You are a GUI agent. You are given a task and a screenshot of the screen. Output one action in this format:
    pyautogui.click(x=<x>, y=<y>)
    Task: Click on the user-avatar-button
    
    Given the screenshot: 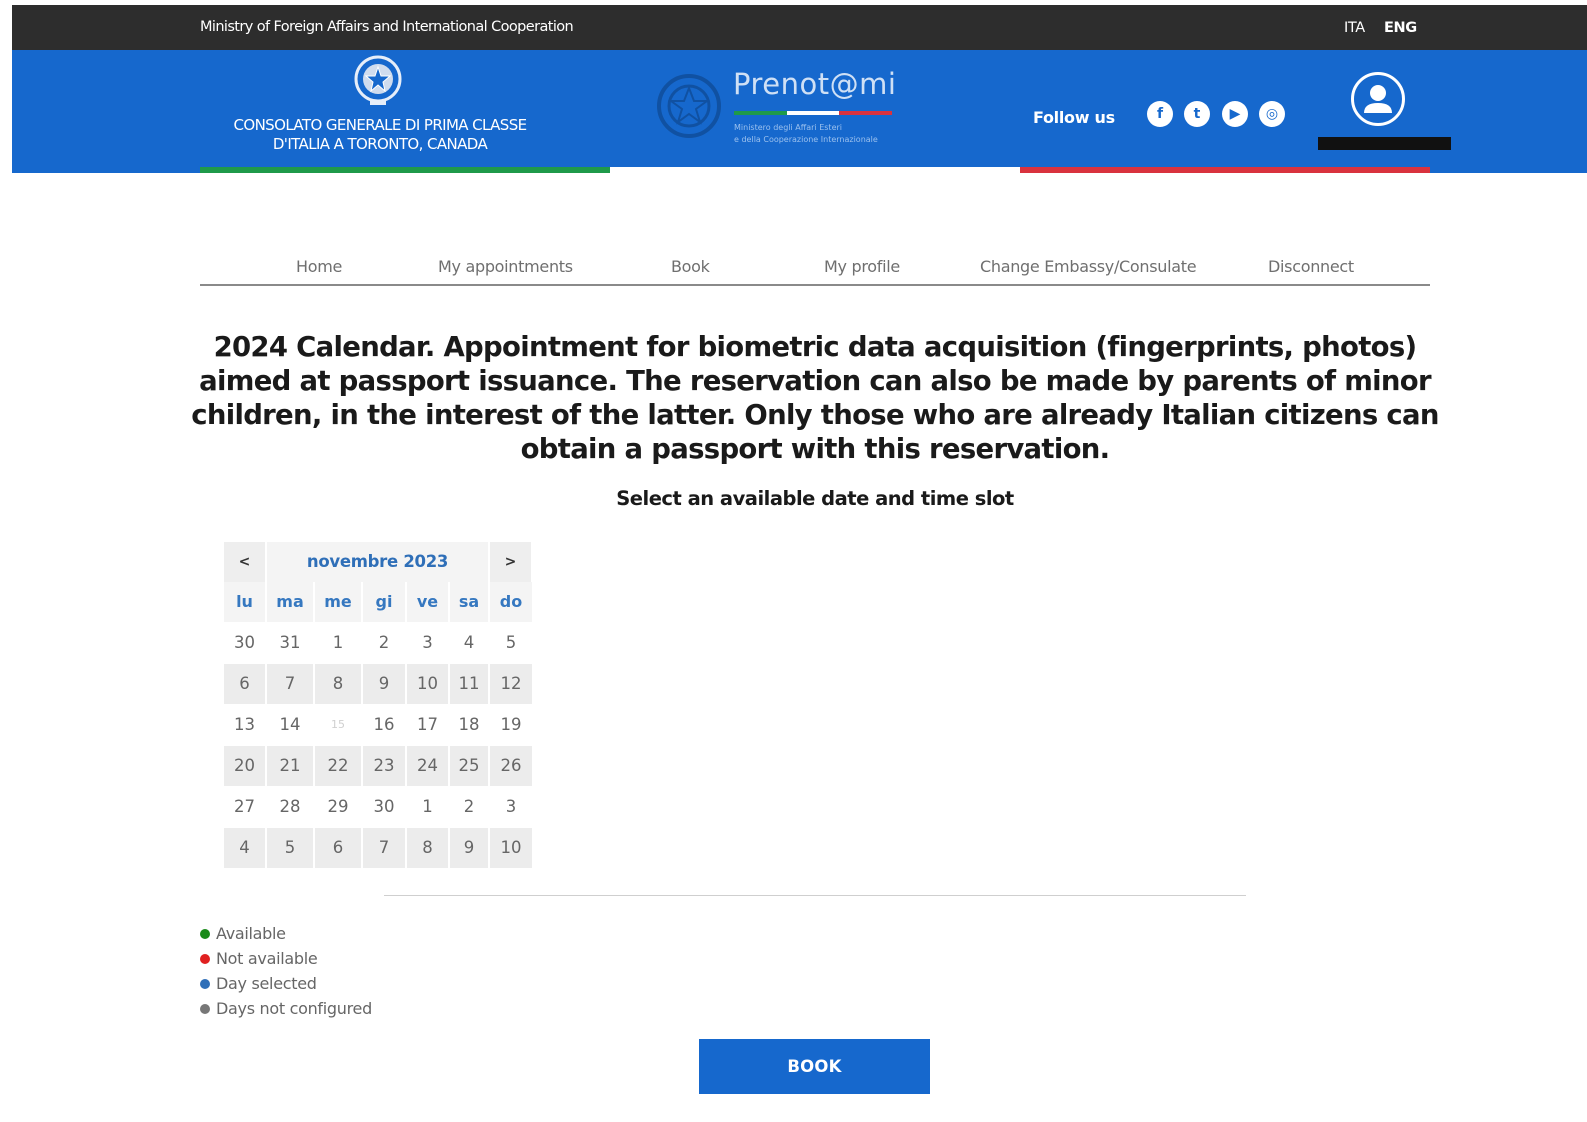 What is the action you would take?
    pyautogui.click(x=1378, y=99)
    